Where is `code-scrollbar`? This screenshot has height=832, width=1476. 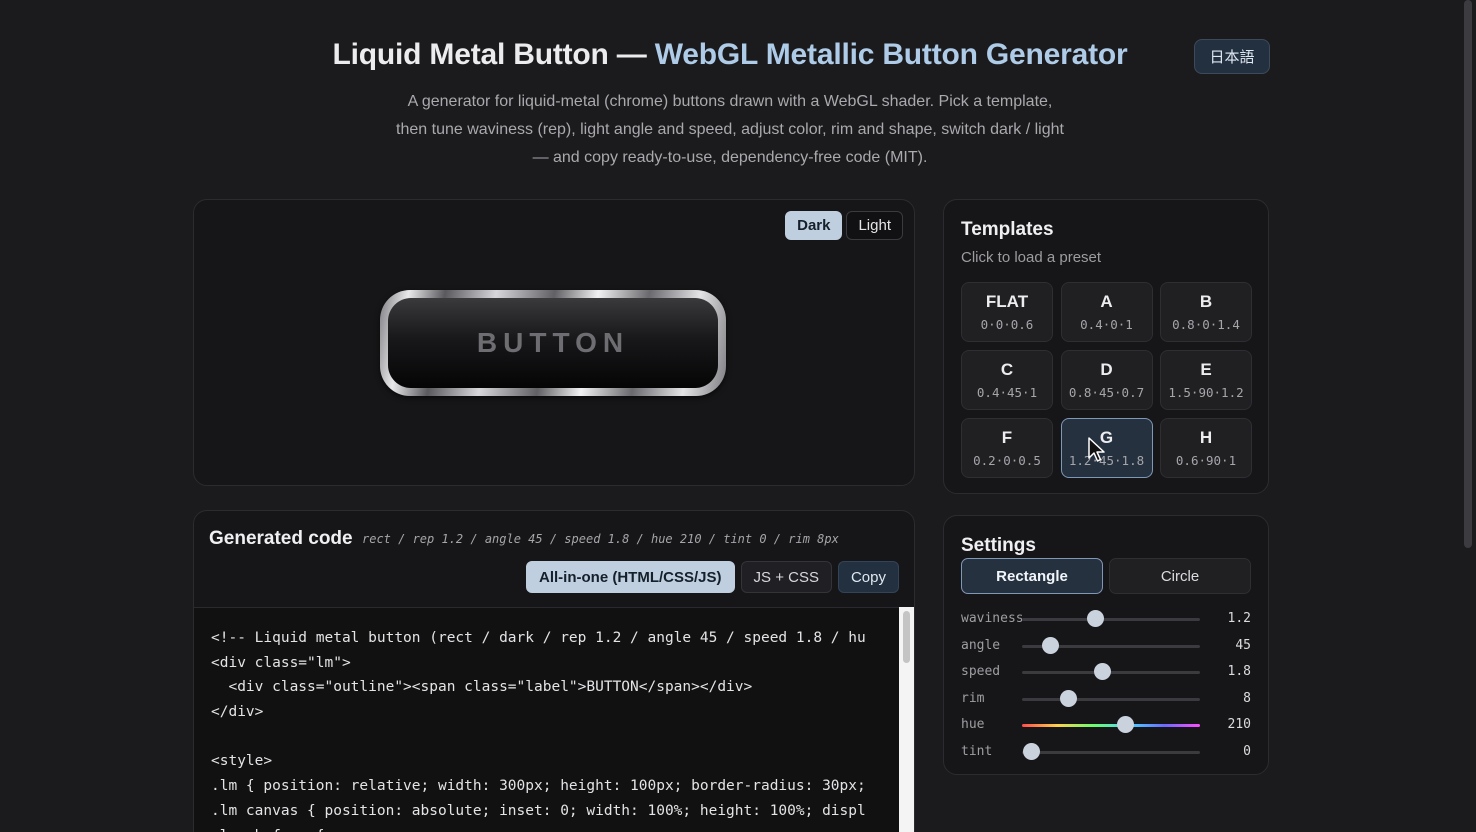 code-scrollbar is located at coordinates (906, 719).